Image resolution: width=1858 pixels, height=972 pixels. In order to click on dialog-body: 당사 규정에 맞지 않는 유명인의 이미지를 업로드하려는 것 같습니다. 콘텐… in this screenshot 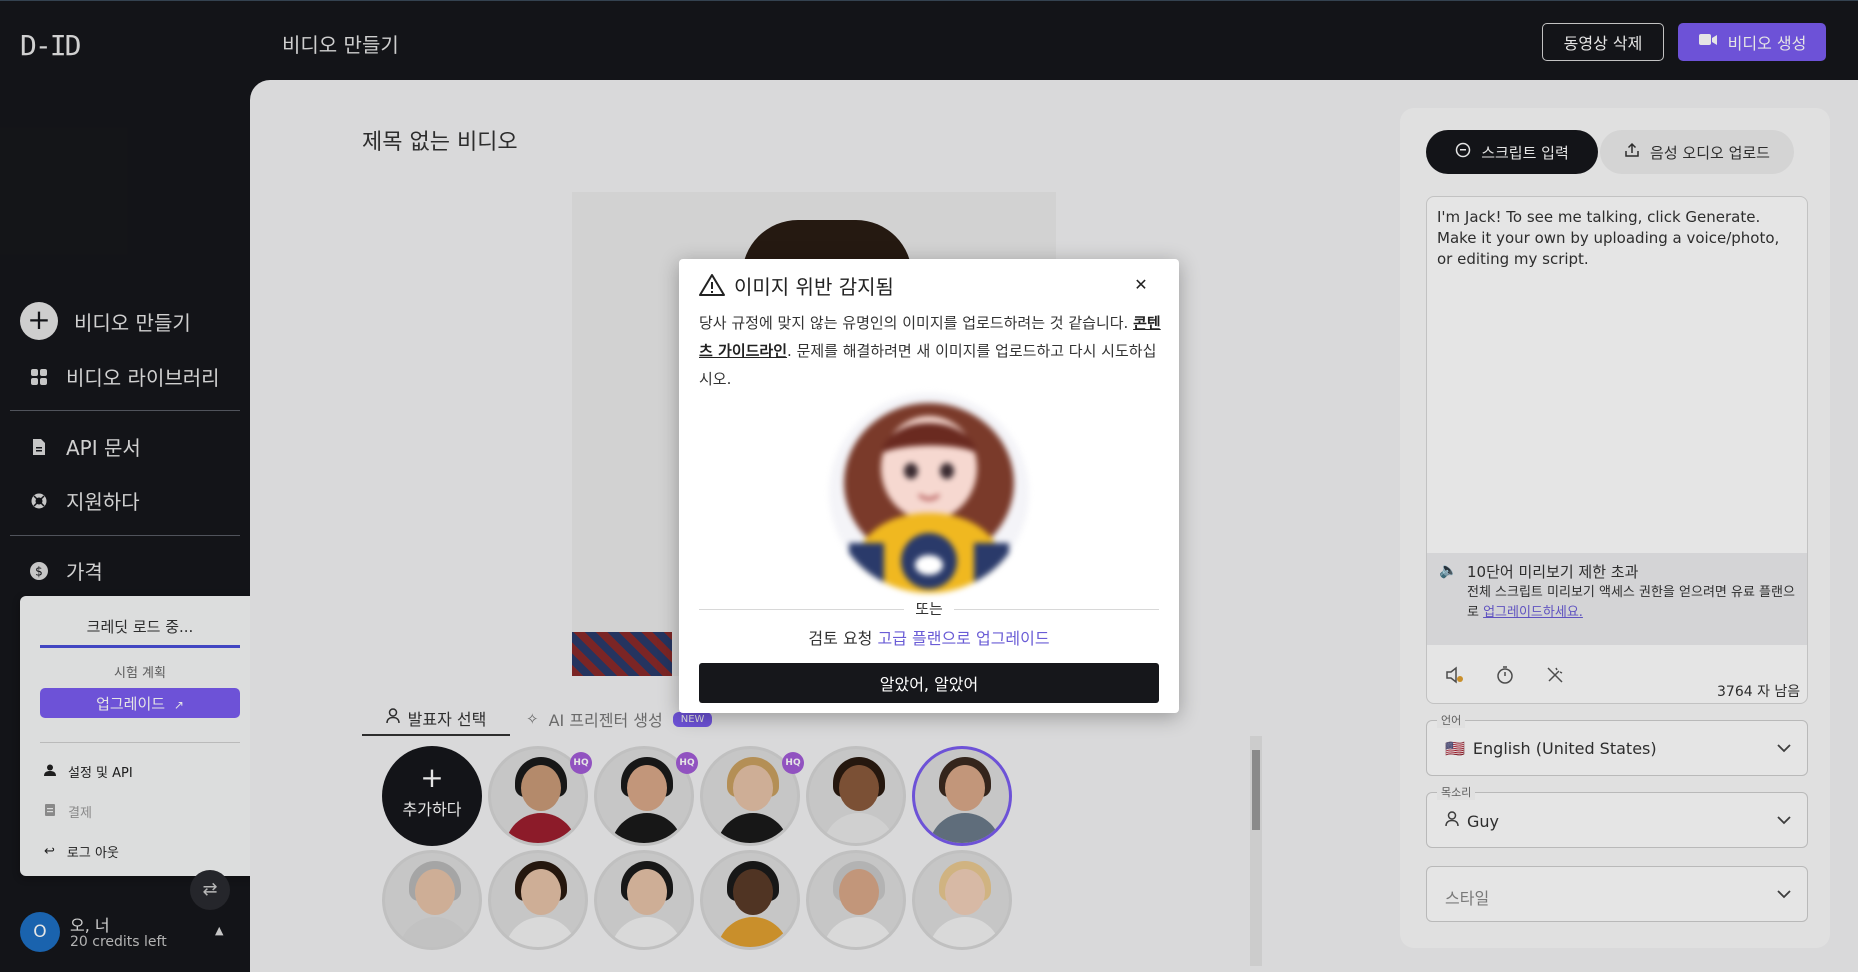, I will do `click(930, 351)`.